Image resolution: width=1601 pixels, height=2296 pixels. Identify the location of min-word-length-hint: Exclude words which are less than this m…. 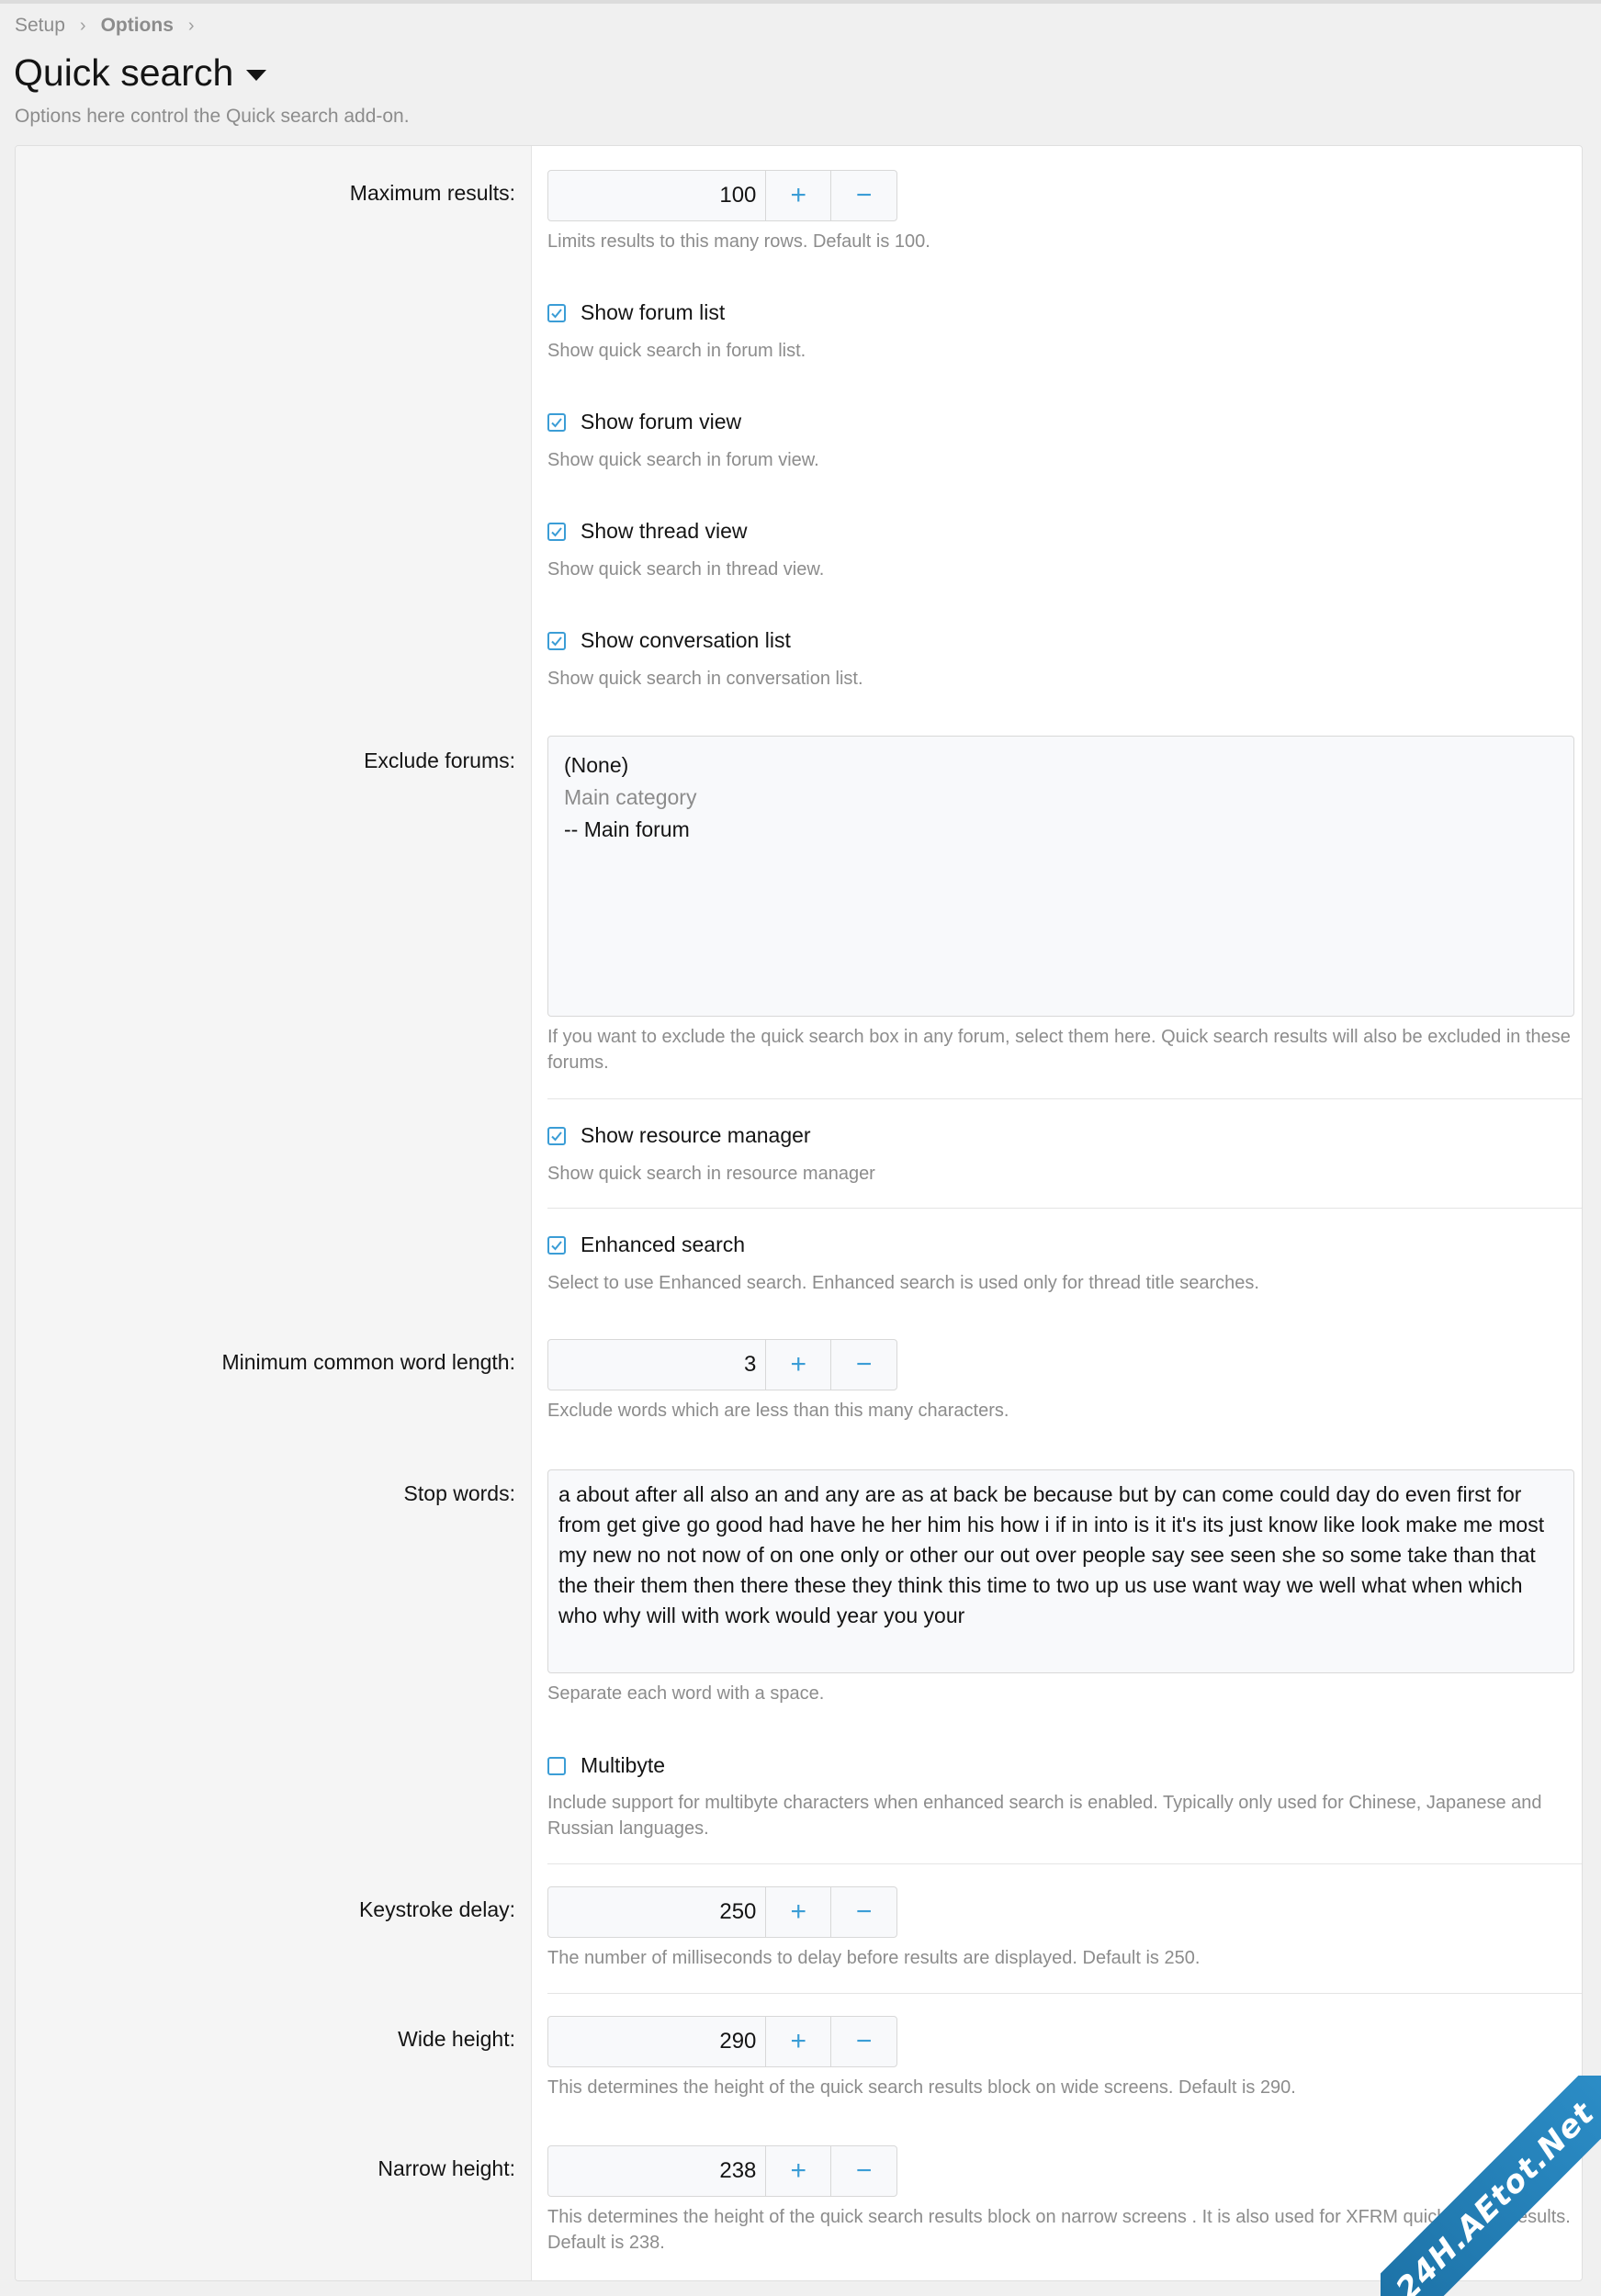
(778, 1411).